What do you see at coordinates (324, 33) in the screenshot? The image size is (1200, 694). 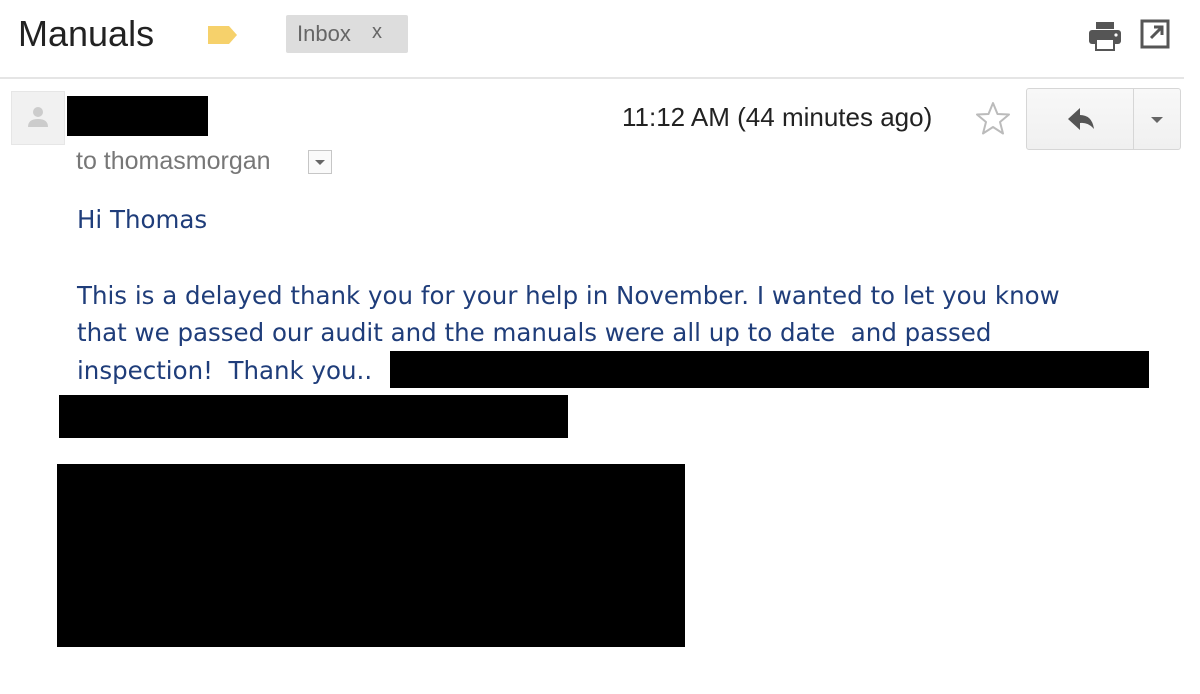 I see `inbox-label-text: Inbox` at bounding box center [324, 33].